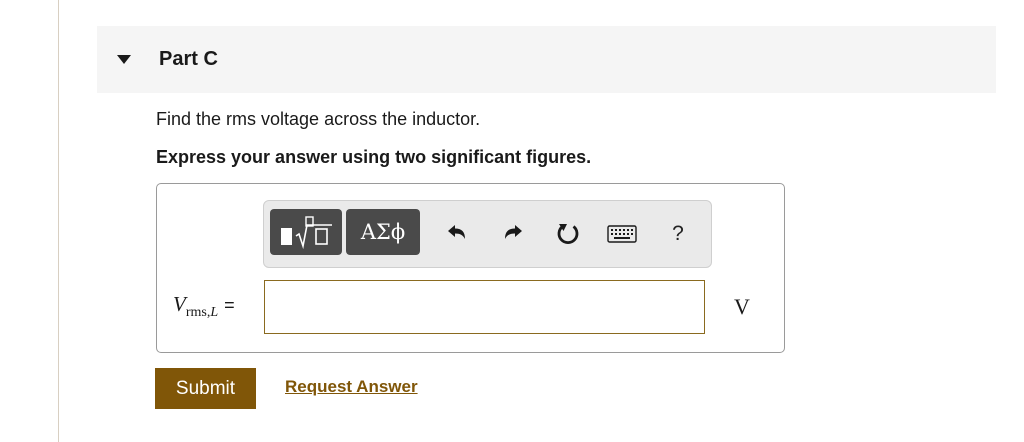 The image size is (1024, 442). What do you see at coordinates (678, 234) in the screenshot?
I see `help-button: ?` at bounding box center [678, 234].